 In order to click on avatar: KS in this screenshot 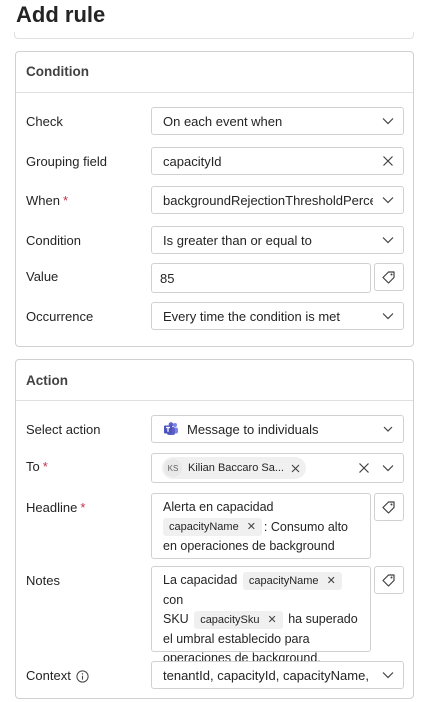, I will do `click(173, 468)`.